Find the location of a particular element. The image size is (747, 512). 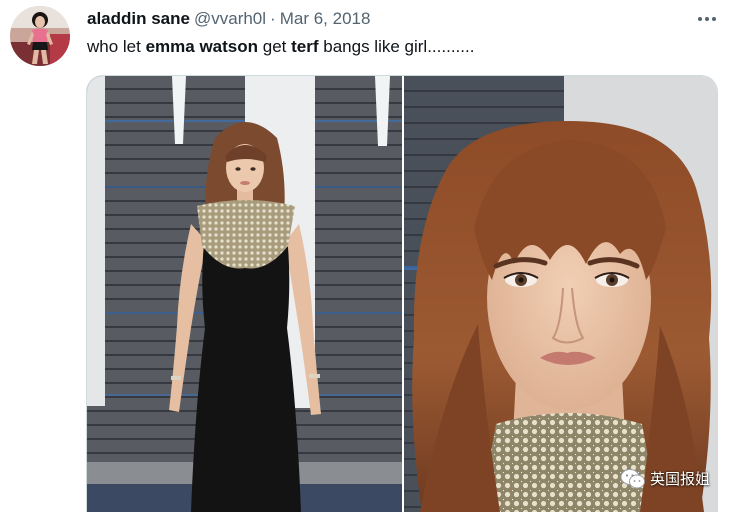

more-options-button is located at coordinates (707, 19).